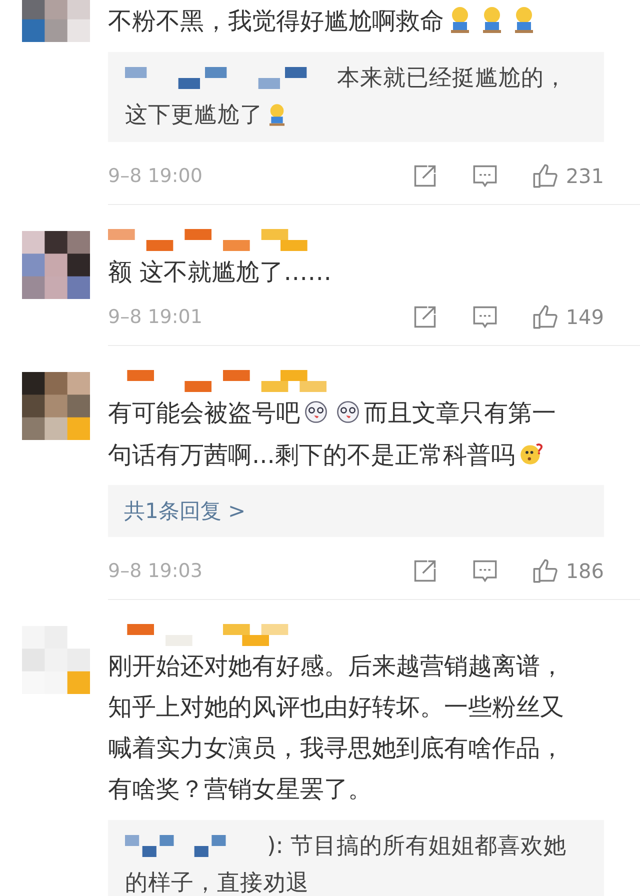 The height and width of the screenshot is (896, 640). I want to click on timestamp: 9–8 19:01, so click(155, 317).